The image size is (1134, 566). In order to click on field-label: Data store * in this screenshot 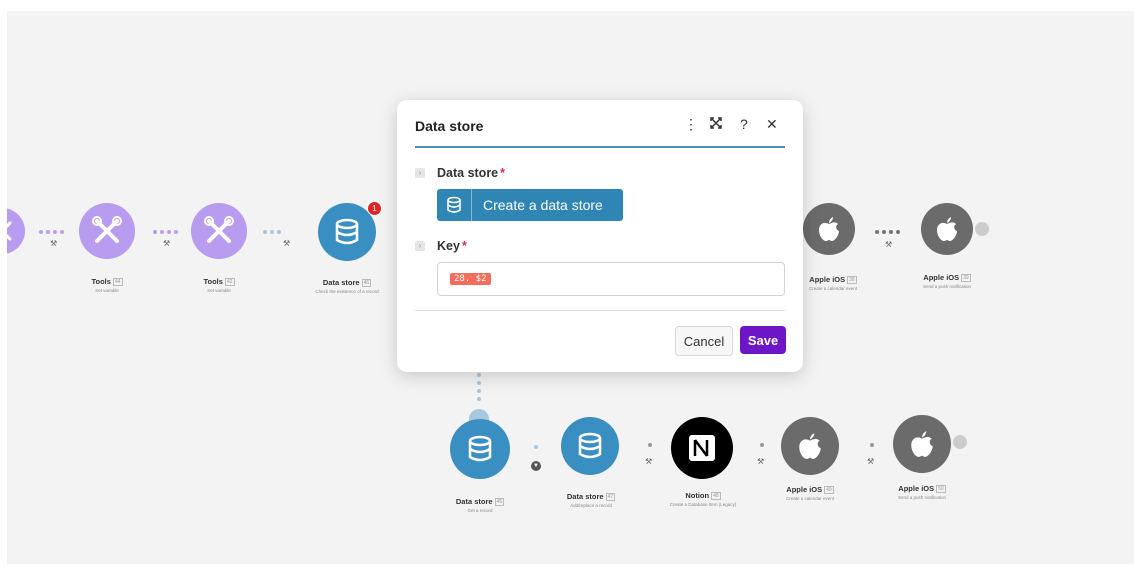, I will do `click(471, 173)`.